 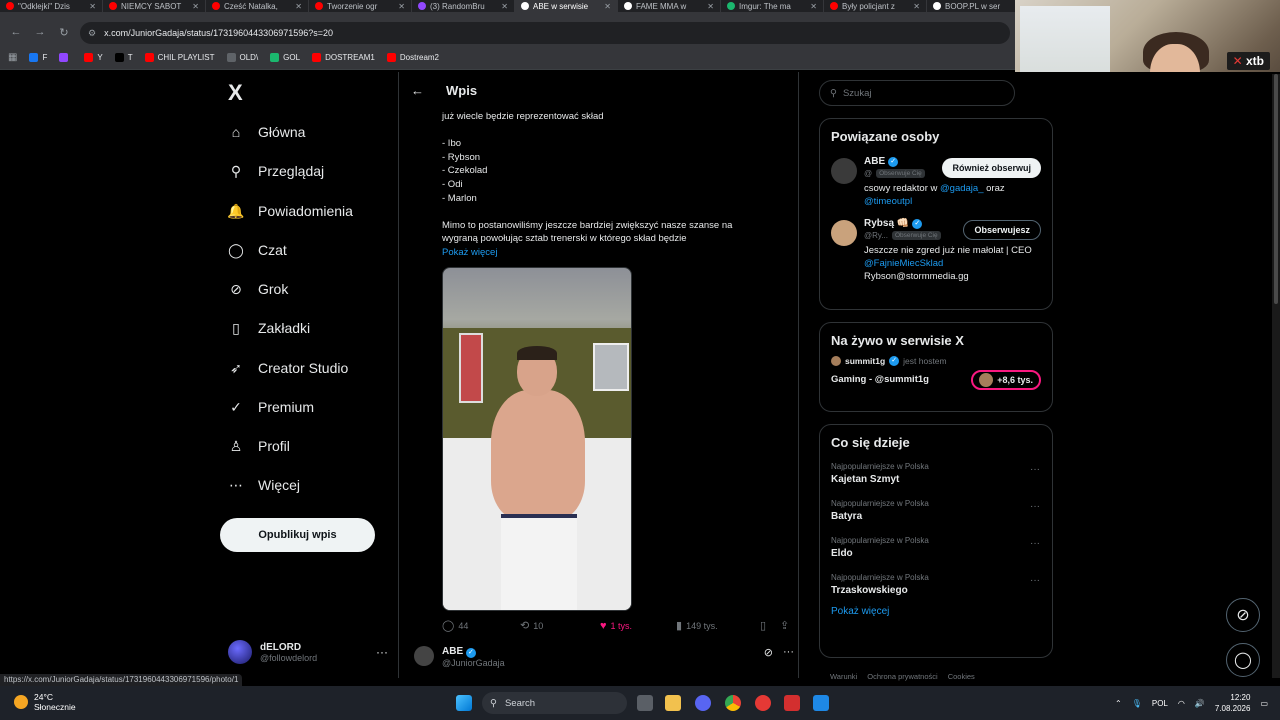 I want to click on nav-item-6: ➶ Creator Studio, so click(x=288, y=368).